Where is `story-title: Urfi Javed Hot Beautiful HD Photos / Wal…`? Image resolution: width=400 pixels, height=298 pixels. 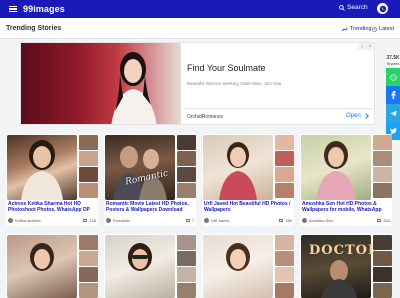 story-title: Urfi Javed Hot Beautiful HD Photos / Wal… is located at coordinates (249, 207).